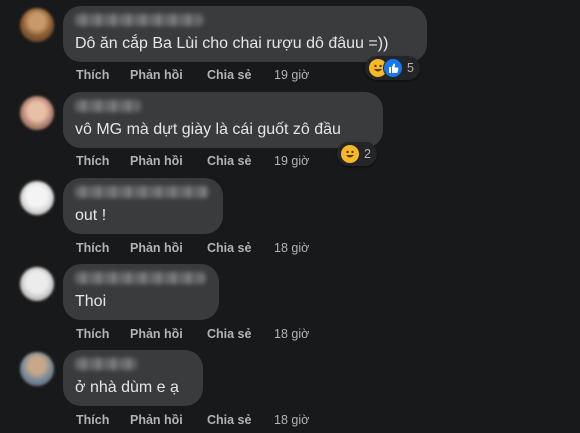  Describe the element at coordinates (410, 68) in the screenshot. I see `reaction-count: 5` at that location.